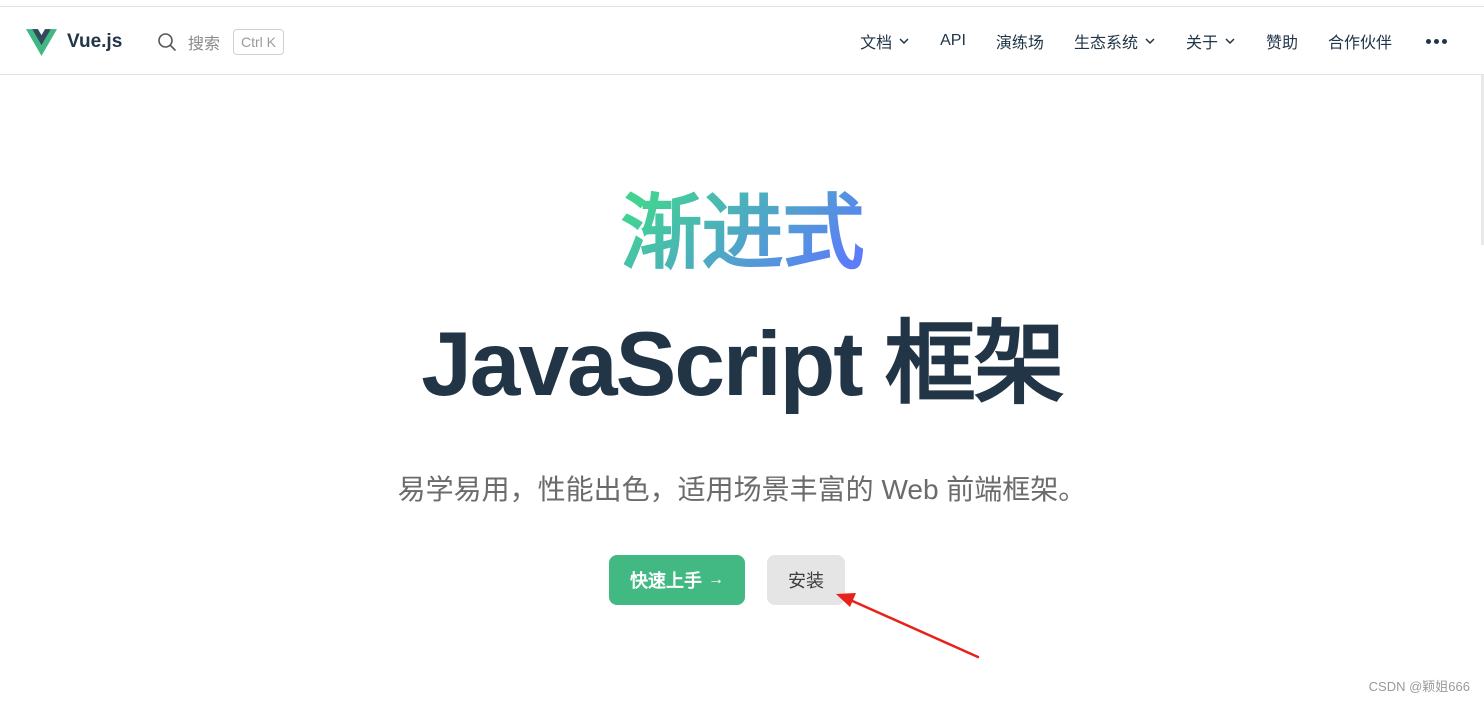  Describe the element at coordinates (1281, 43) in the screenshot. I see `nav-item-label: 赞助` at that location.